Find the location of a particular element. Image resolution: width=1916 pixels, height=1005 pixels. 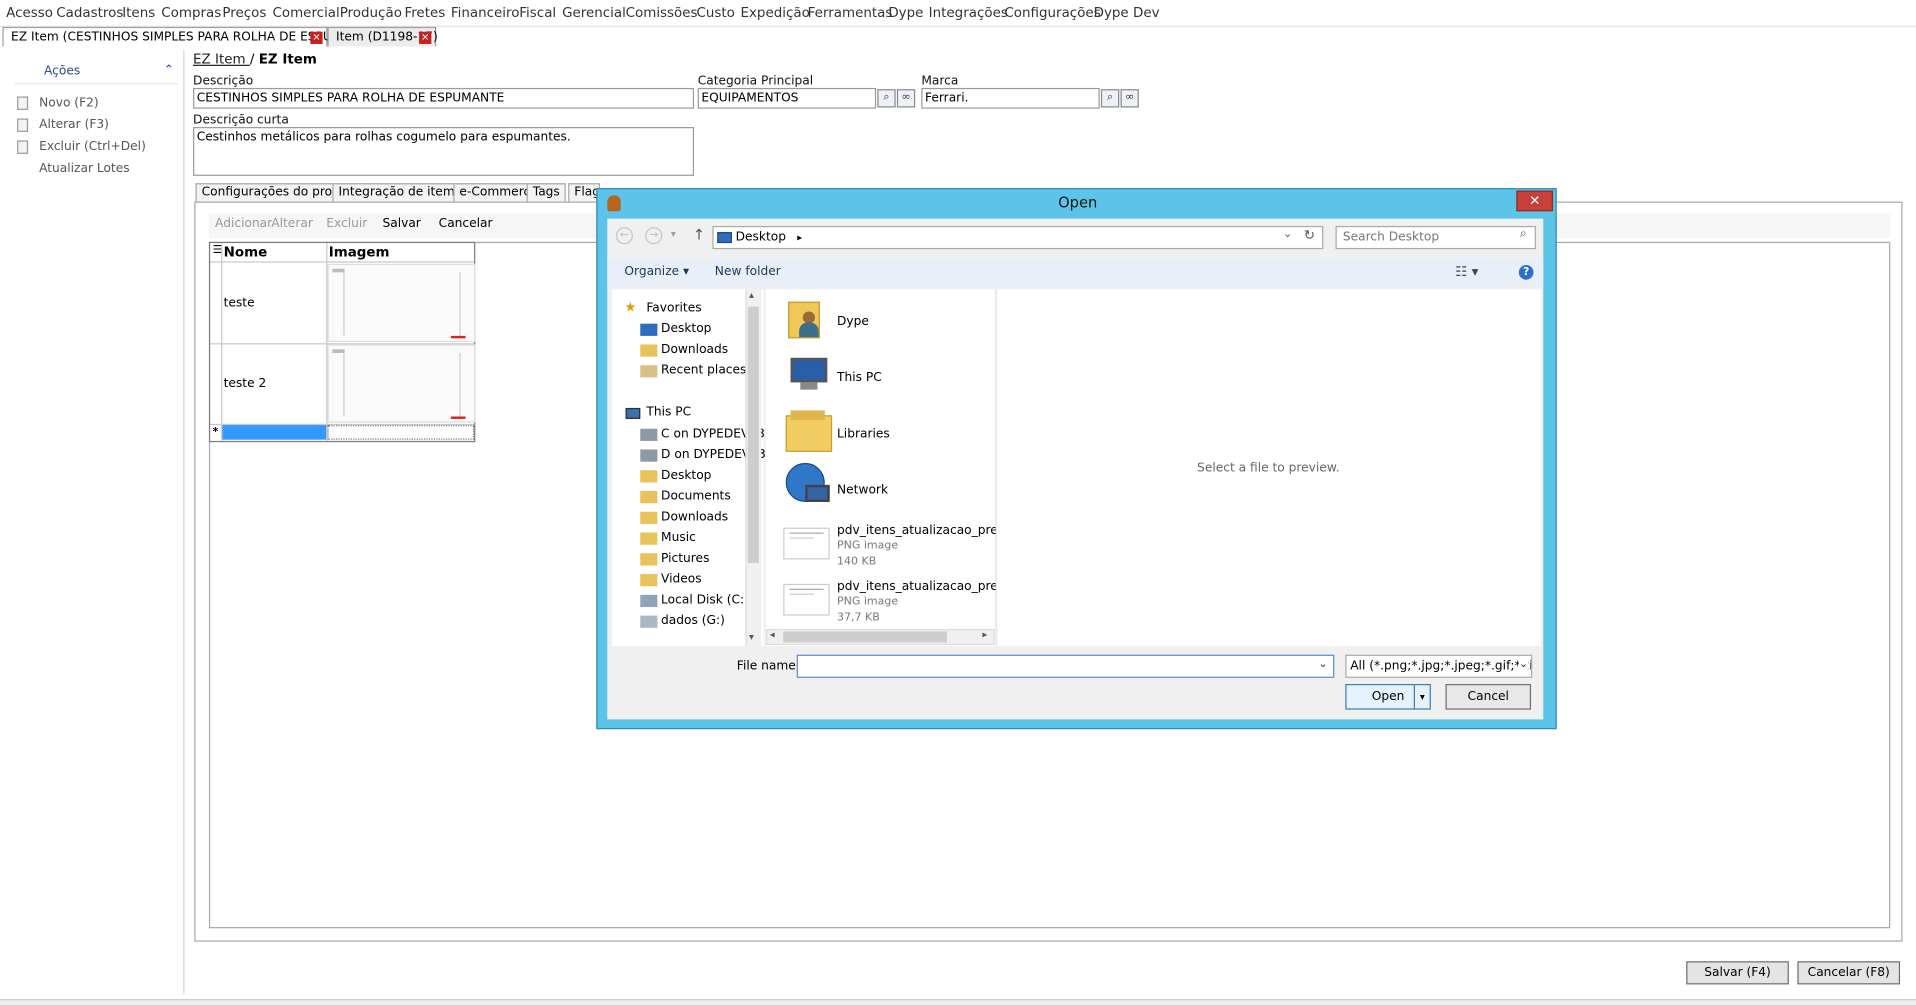

forward-icon: → is located at coordinates (654, 236).